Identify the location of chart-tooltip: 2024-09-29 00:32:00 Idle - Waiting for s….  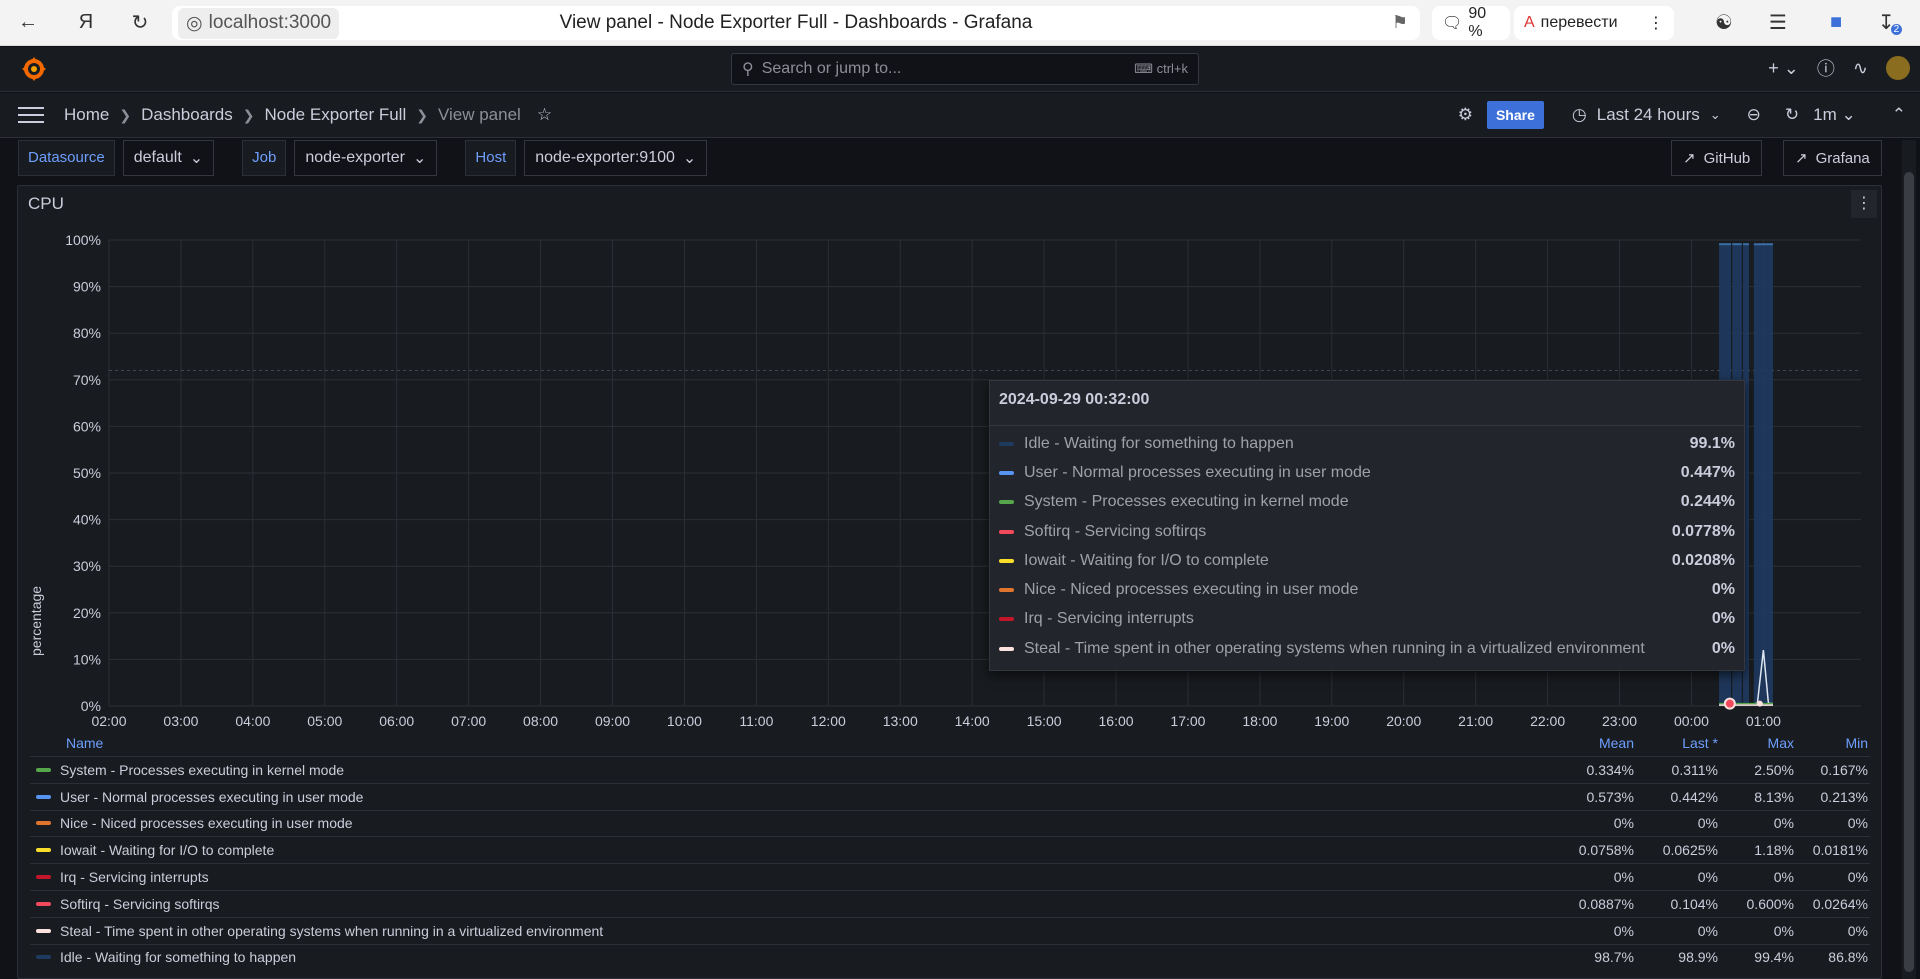
(1367, 525).